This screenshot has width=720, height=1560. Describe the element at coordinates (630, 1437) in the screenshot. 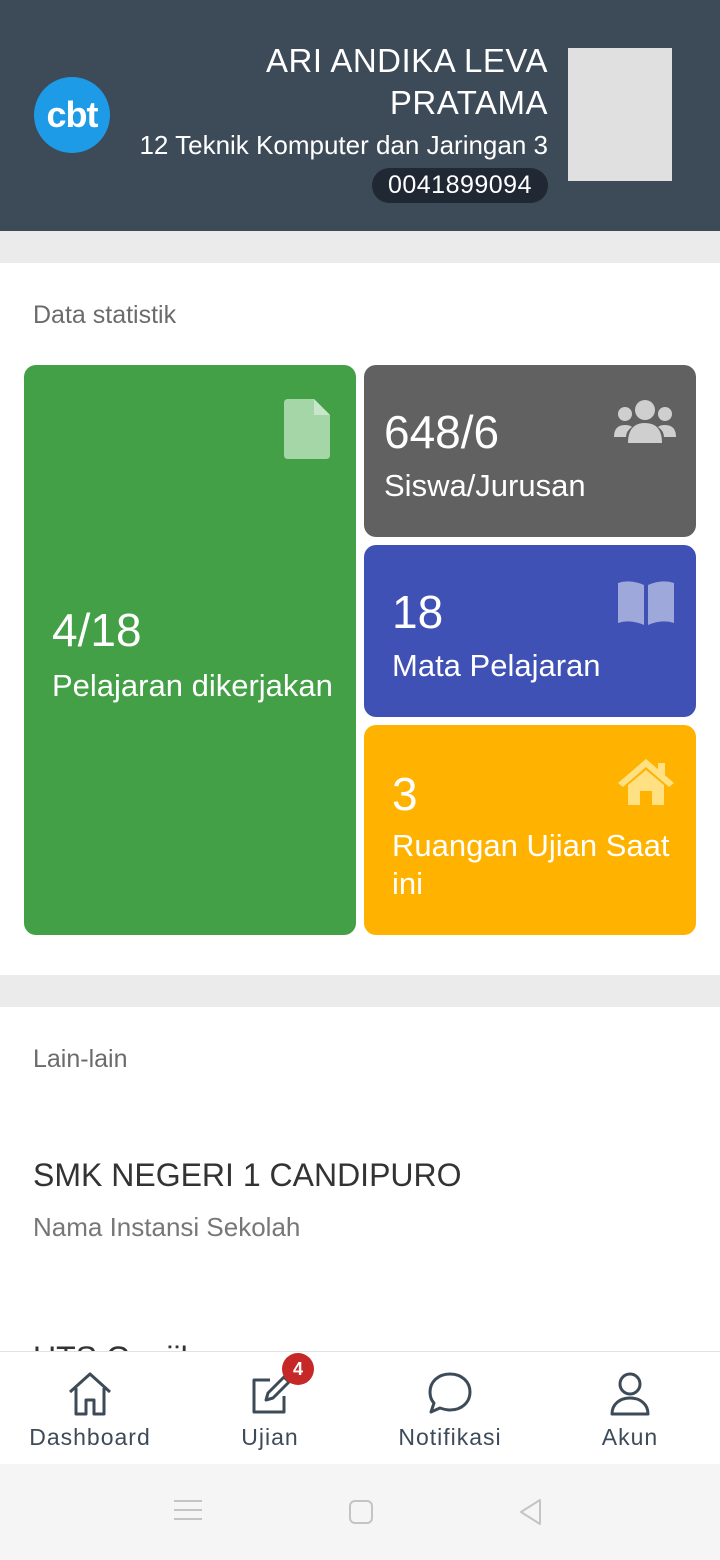

I see `nav-label: Akun` at that location.